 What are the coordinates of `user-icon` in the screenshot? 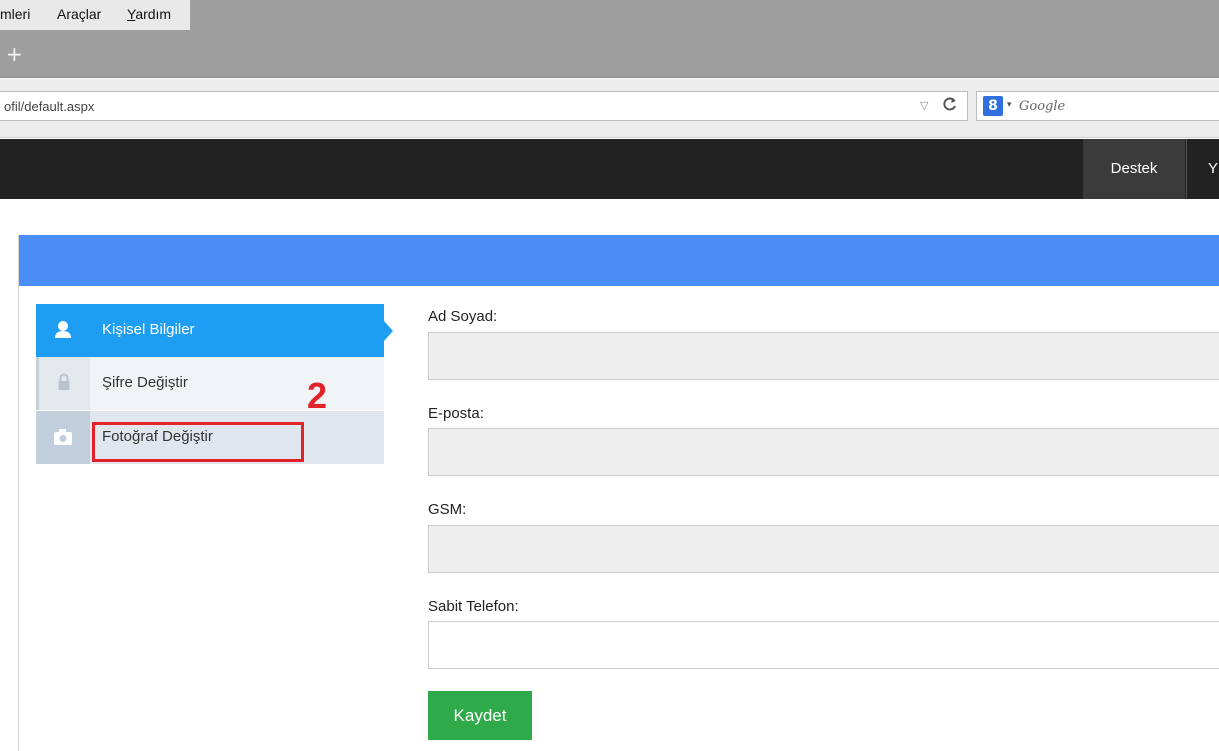 It's located at (63, 330).